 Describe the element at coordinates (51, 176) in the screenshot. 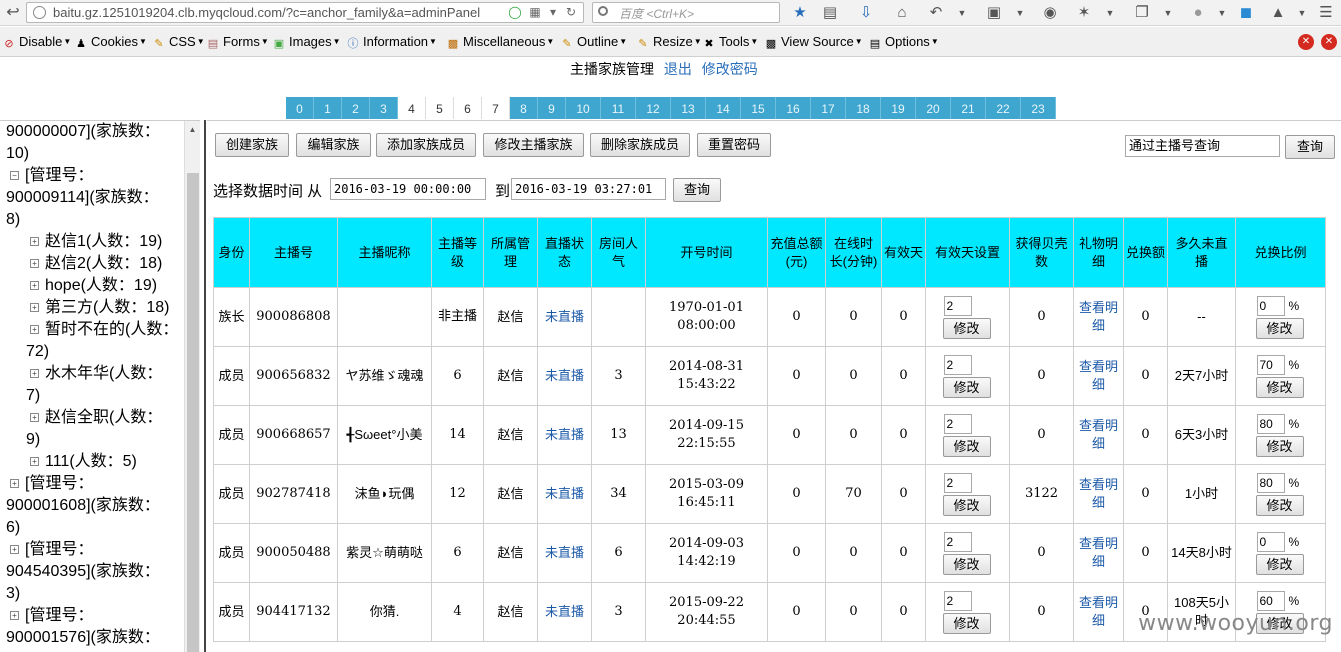

I see `tree-node: − [管理号：` at that location.